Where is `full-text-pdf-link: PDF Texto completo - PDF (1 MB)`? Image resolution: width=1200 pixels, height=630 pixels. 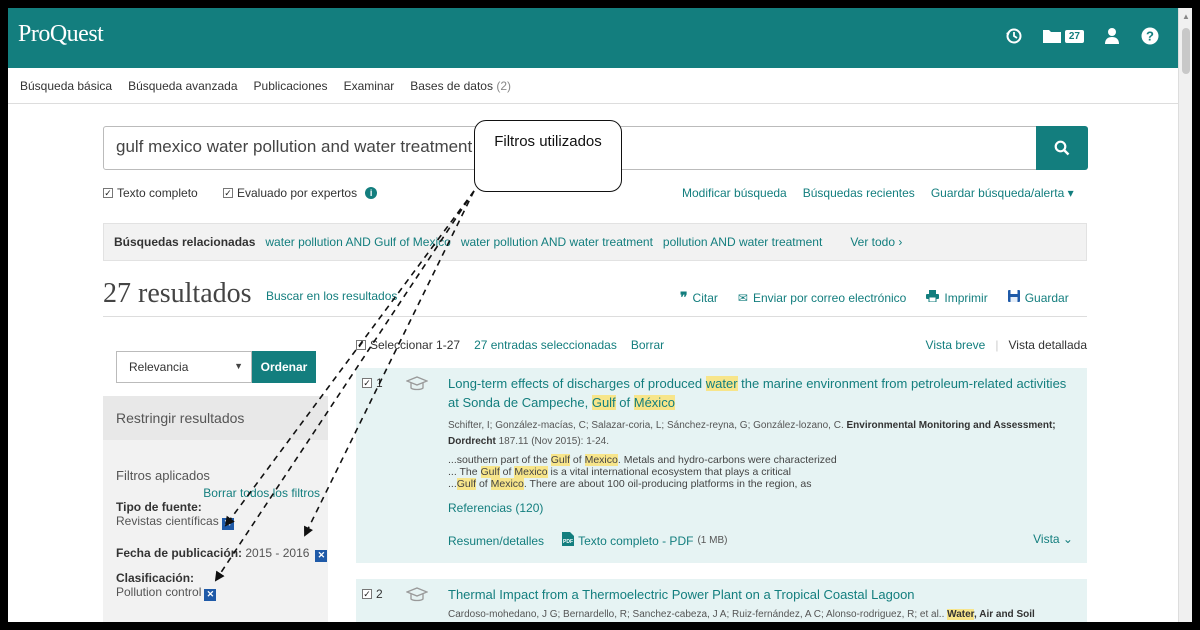
full-text-pdf-link: PDF Texto completo - PDF (1 MB) is located at coordinates (644, 540).